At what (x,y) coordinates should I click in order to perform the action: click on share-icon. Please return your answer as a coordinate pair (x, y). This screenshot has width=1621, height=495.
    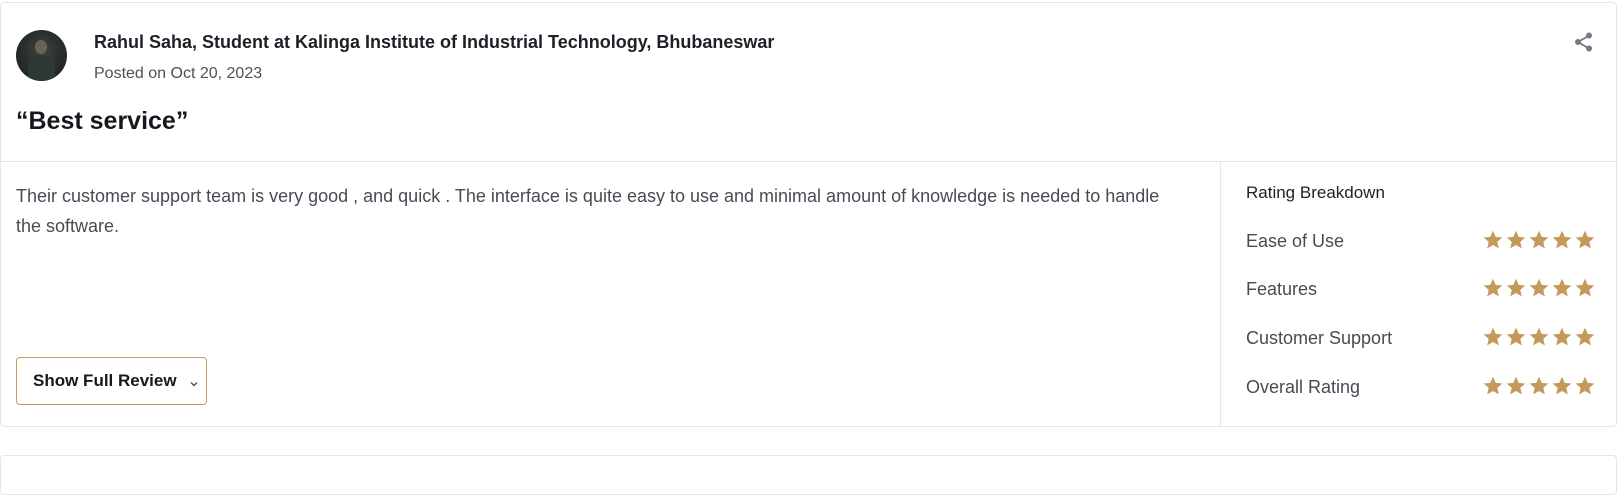
    Looking at the image, I should click on (1584, 42).